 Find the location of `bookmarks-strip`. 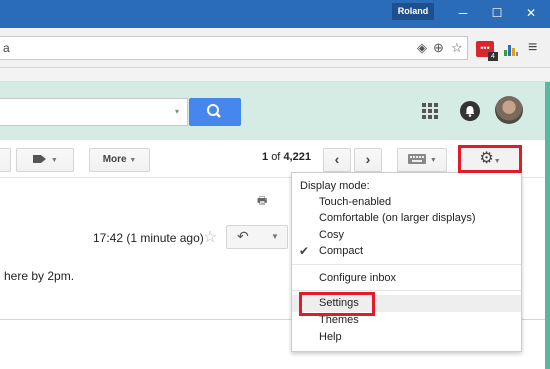

bookmarks-strip is located at coordinates (275, 75).